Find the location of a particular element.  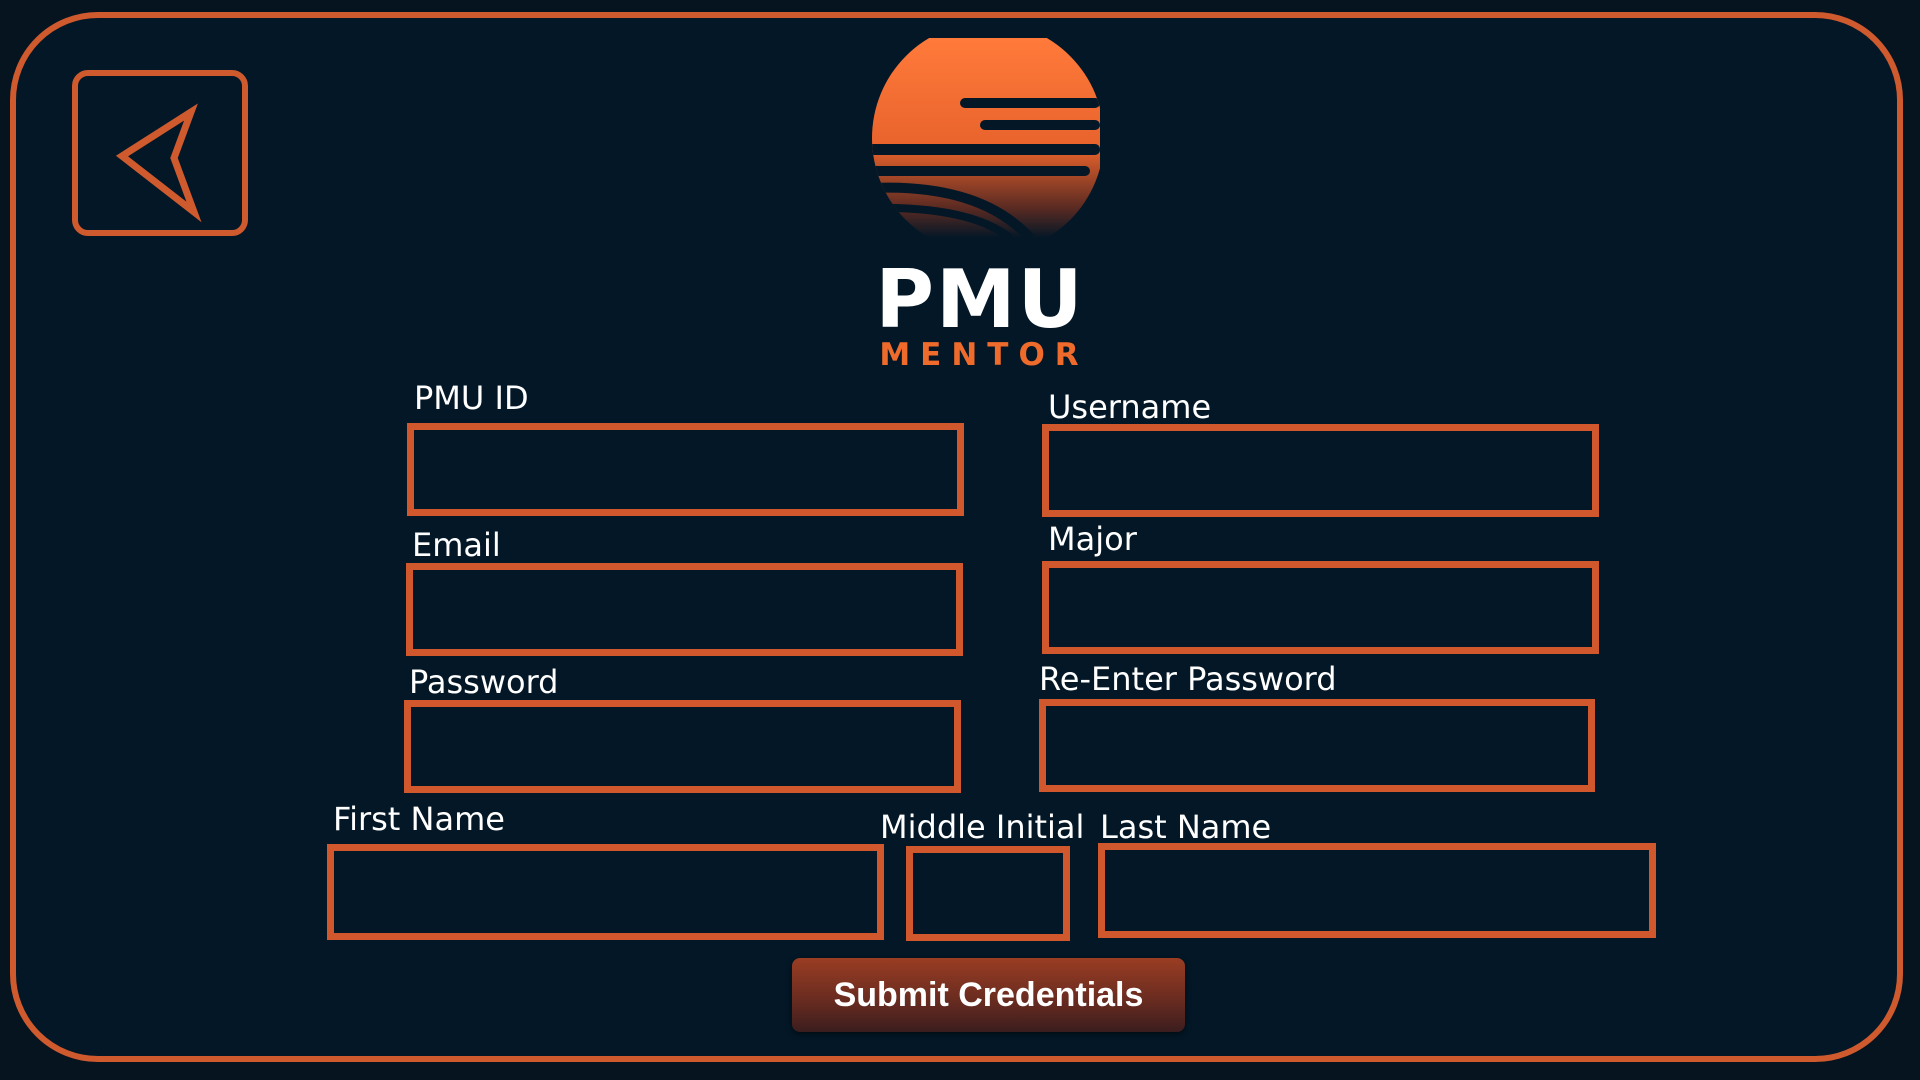

logo: PMU MENTOR is located at coordinates (980, 208).